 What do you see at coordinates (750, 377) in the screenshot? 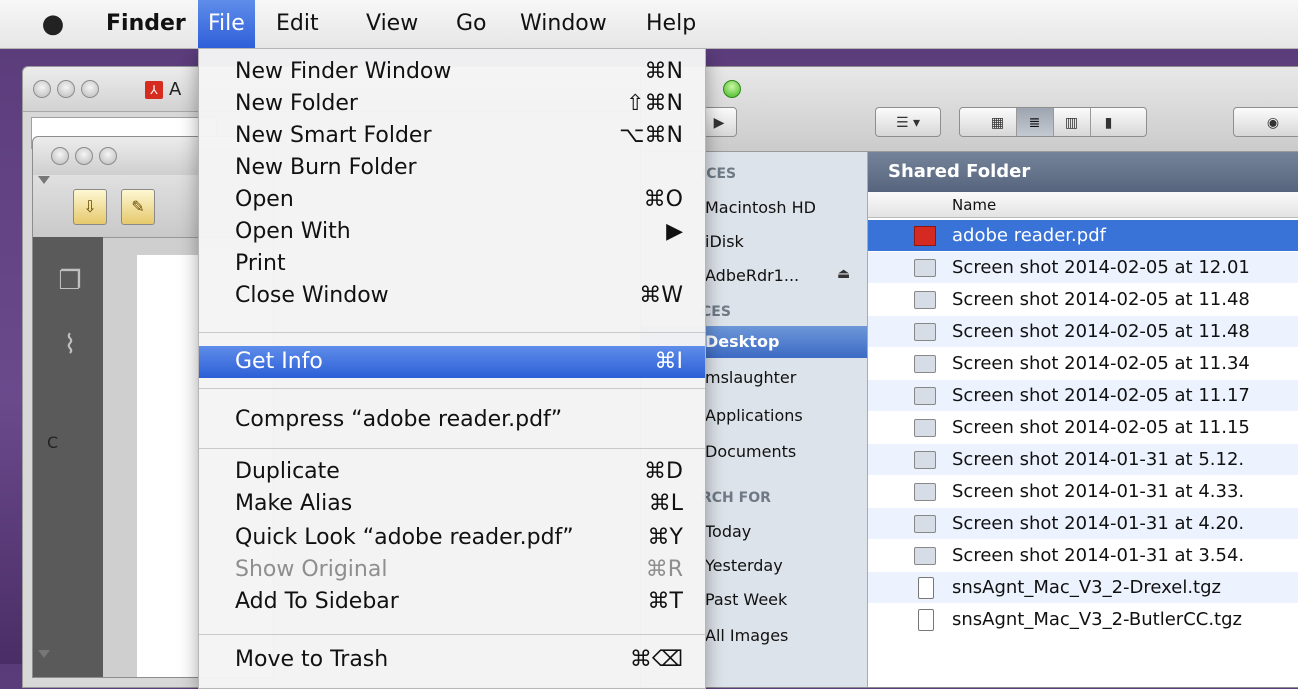
I see `sidebar-item-mslaughter: mslaughter` at bounding box center [750, 377].